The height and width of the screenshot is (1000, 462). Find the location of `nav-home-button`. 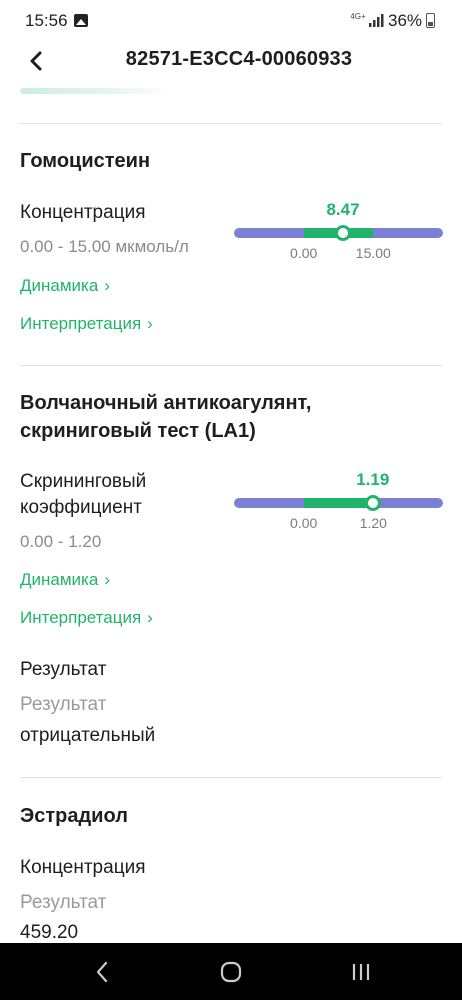

nav-home-button is located at coordinates (231, 972).